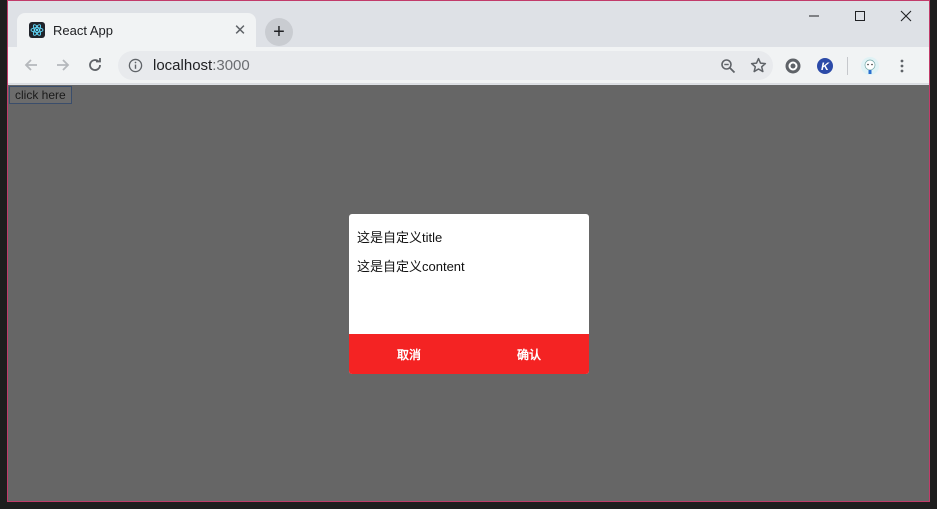  Describe the element at coordinates (83, 30) in the screenshot. I see `tab-title: React App` at that location.